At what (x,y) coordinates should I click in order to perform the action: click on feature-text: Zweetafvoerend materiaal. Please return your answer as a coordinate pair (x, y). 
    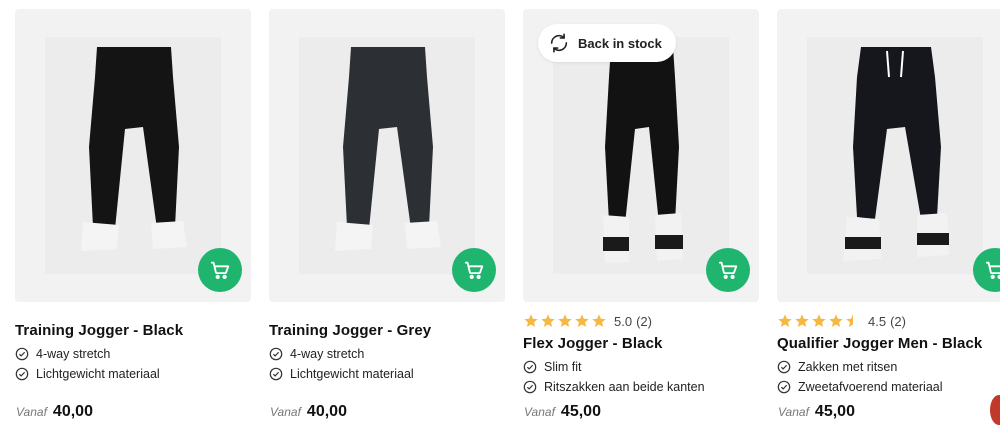
    Looking at the image, I should click on (870, 387).